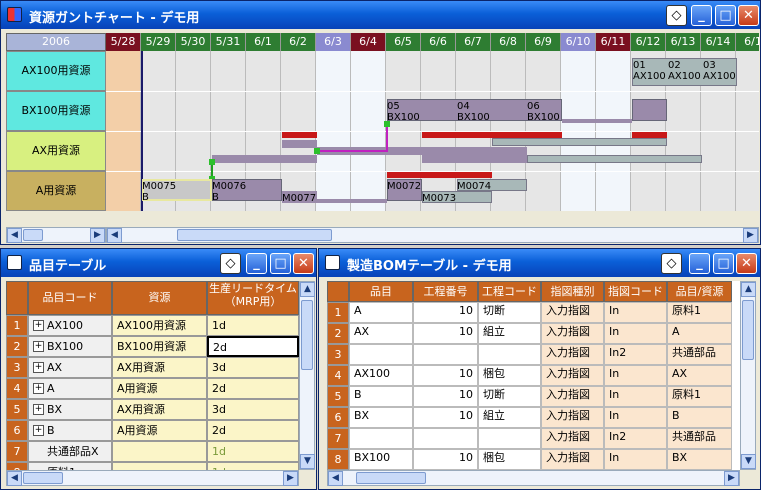 Image resolution: width=761 pixels, height=490 pixels. I want to click on order-code-cell: In2, so click(635, 354).